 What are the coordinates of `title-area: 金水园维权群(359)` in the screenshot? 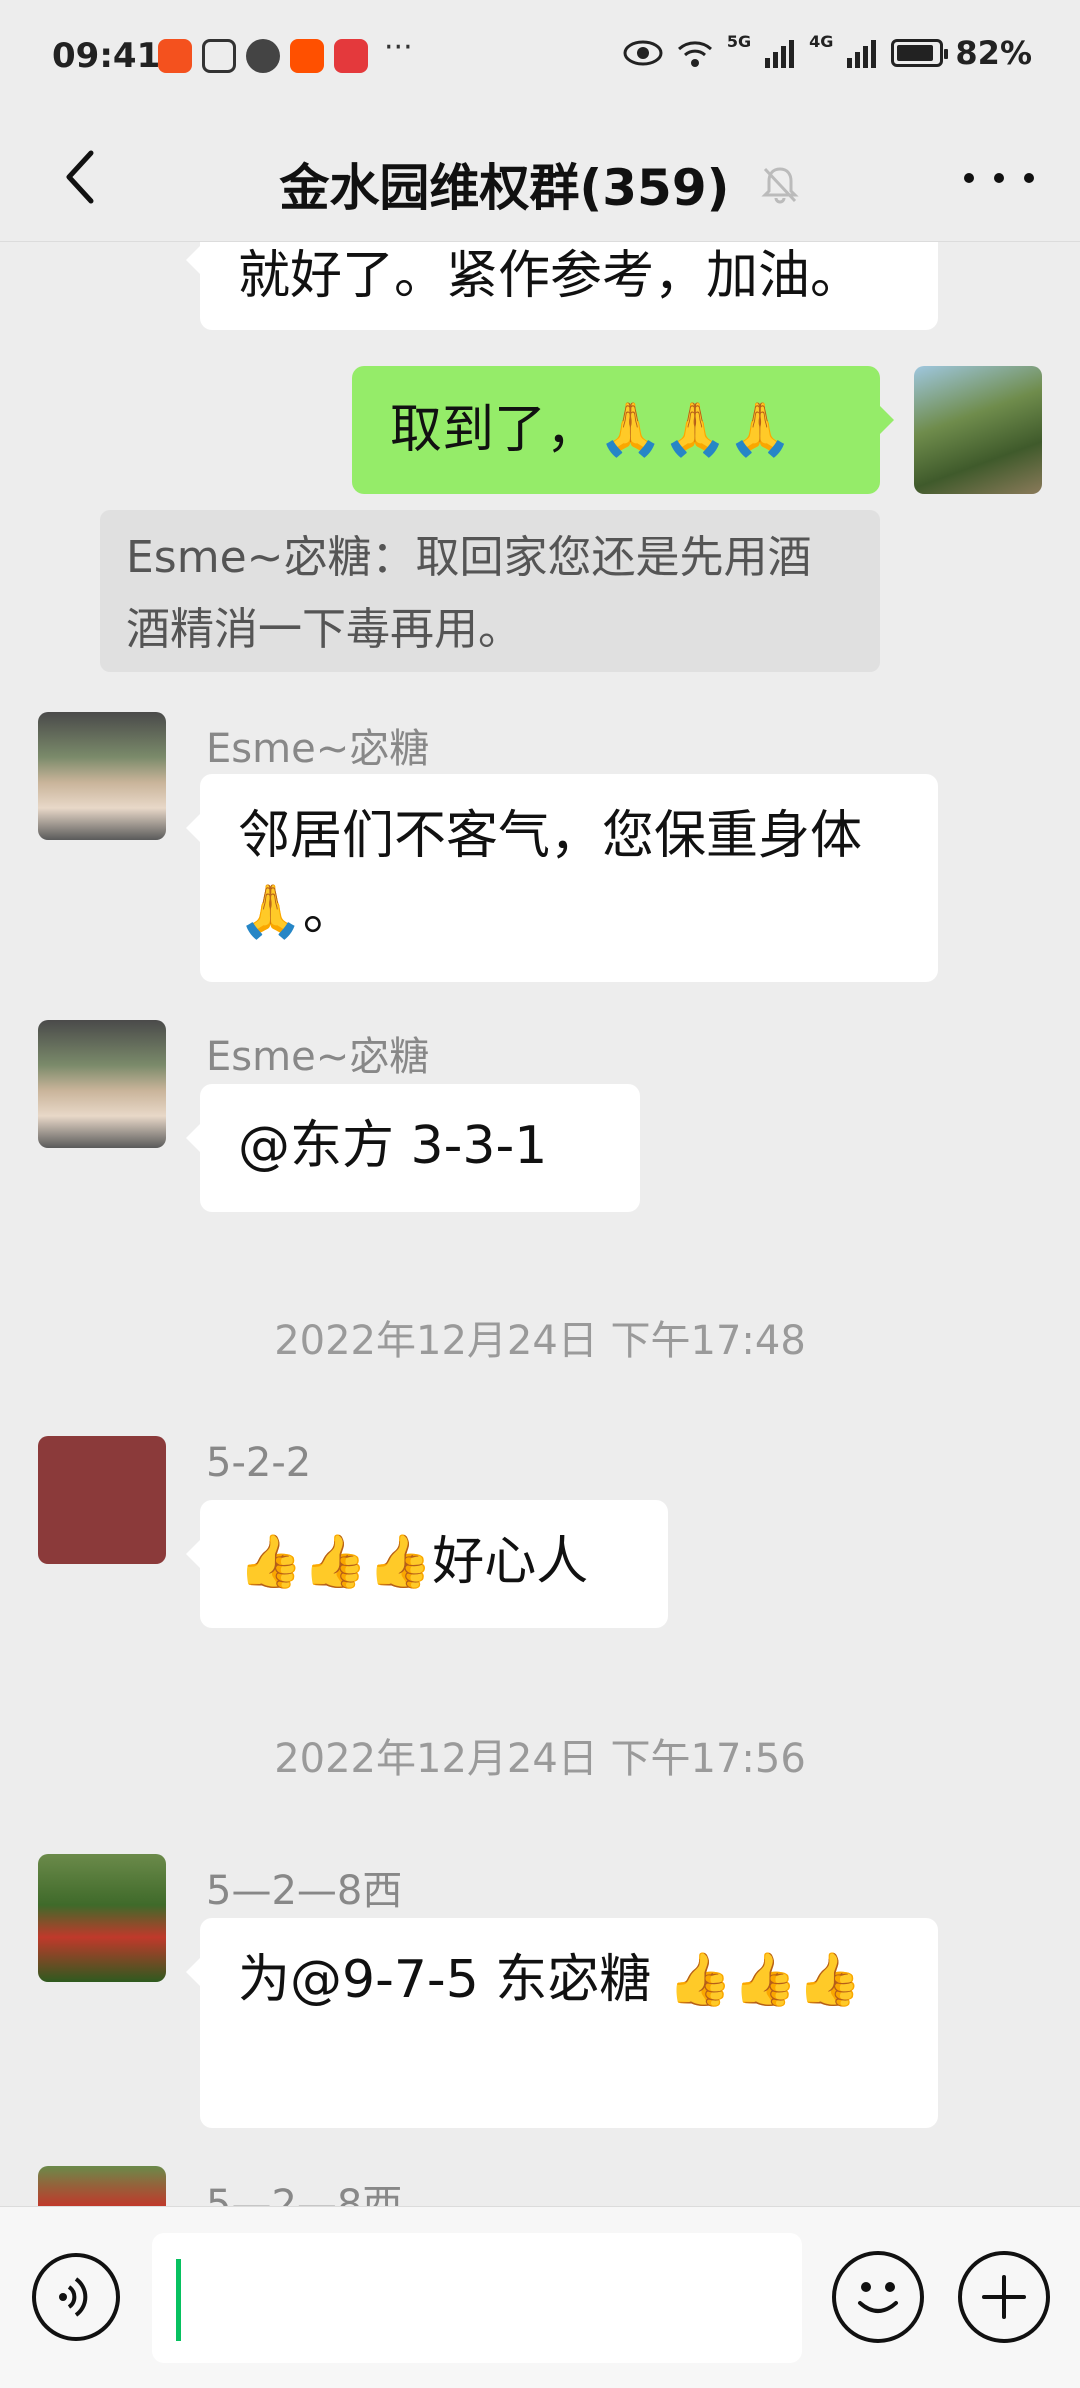 It's located at (540, 184).